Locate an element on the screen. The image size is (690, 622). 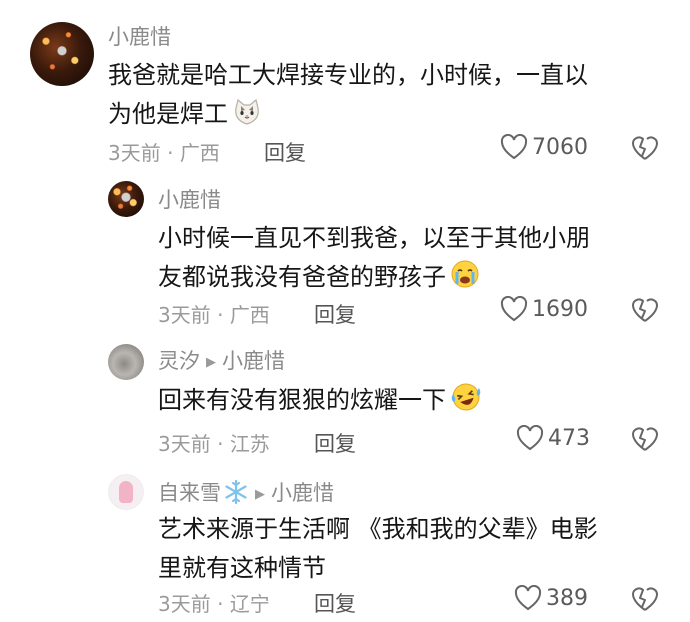
comment-text: 艺术来源于生活啊 《我和我的父辈》电影 里就有这种情节 is located at coordinates (418, 549).